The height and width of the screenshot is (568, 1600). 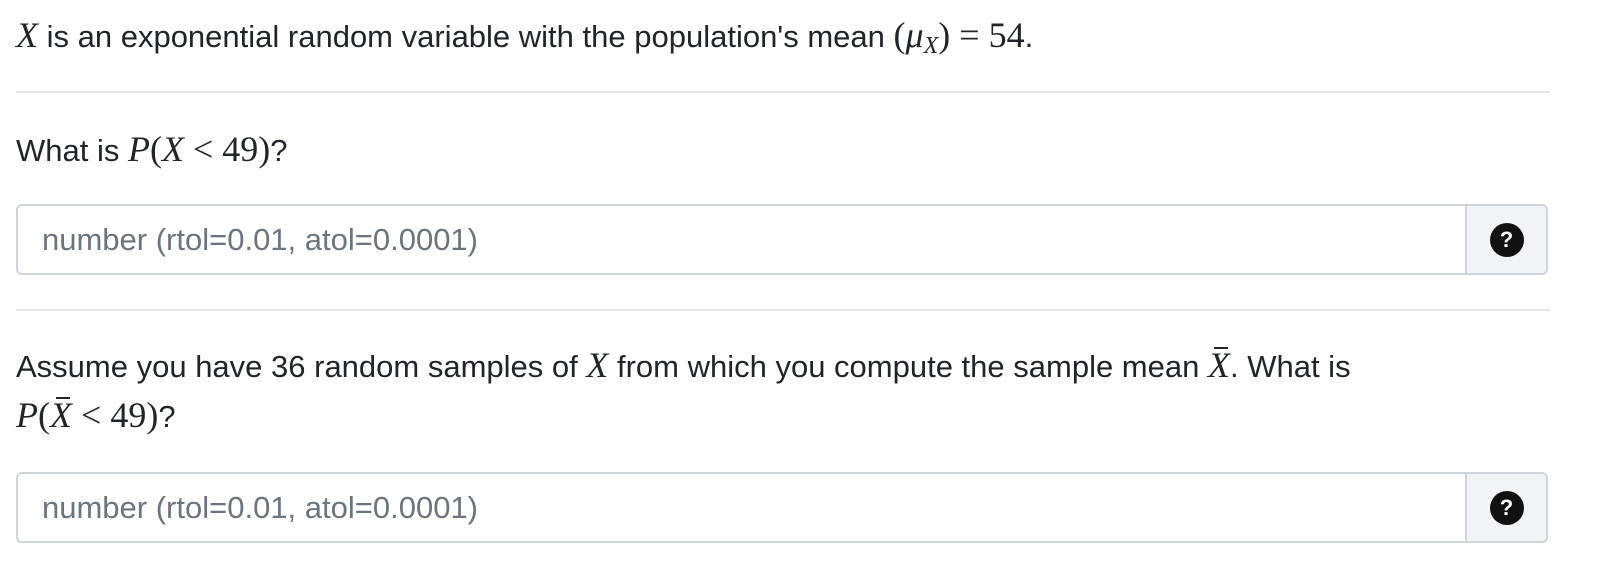 I want to click on question-2-expression: P(X < 49), so click(x=87, y=415).